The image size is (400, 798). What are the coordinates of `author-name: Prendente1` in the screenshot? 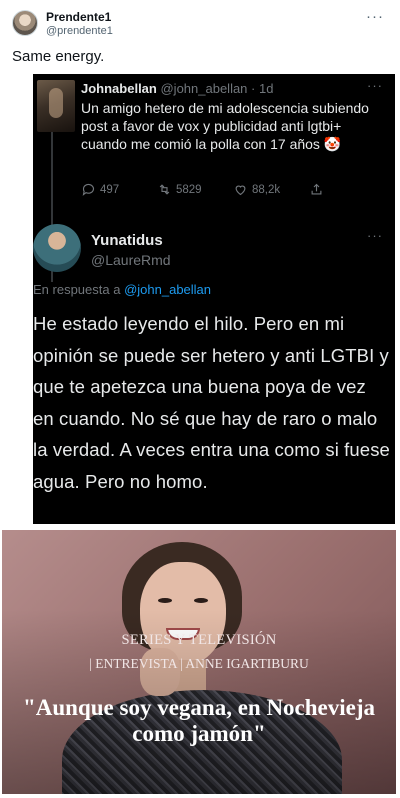 It's located at (78, 17).